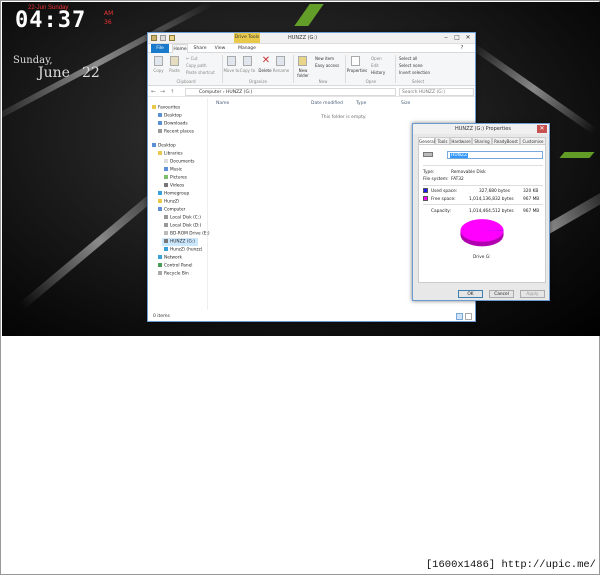 This screenshot has height=575, width=600. What do you see at coordinates (327, 103) in the screenshot?
I see `column-date-modified: Date modified` at bounding box center [327, 103].